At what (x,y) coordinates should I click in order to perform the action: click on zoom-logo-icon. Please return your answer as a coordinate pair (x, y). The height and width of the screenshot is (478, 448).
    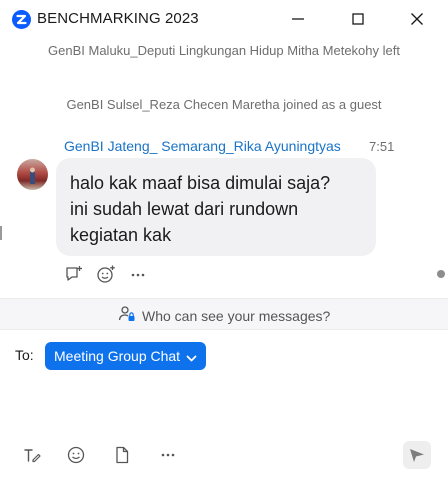
    Looking at the image, I should click on (21, 19).